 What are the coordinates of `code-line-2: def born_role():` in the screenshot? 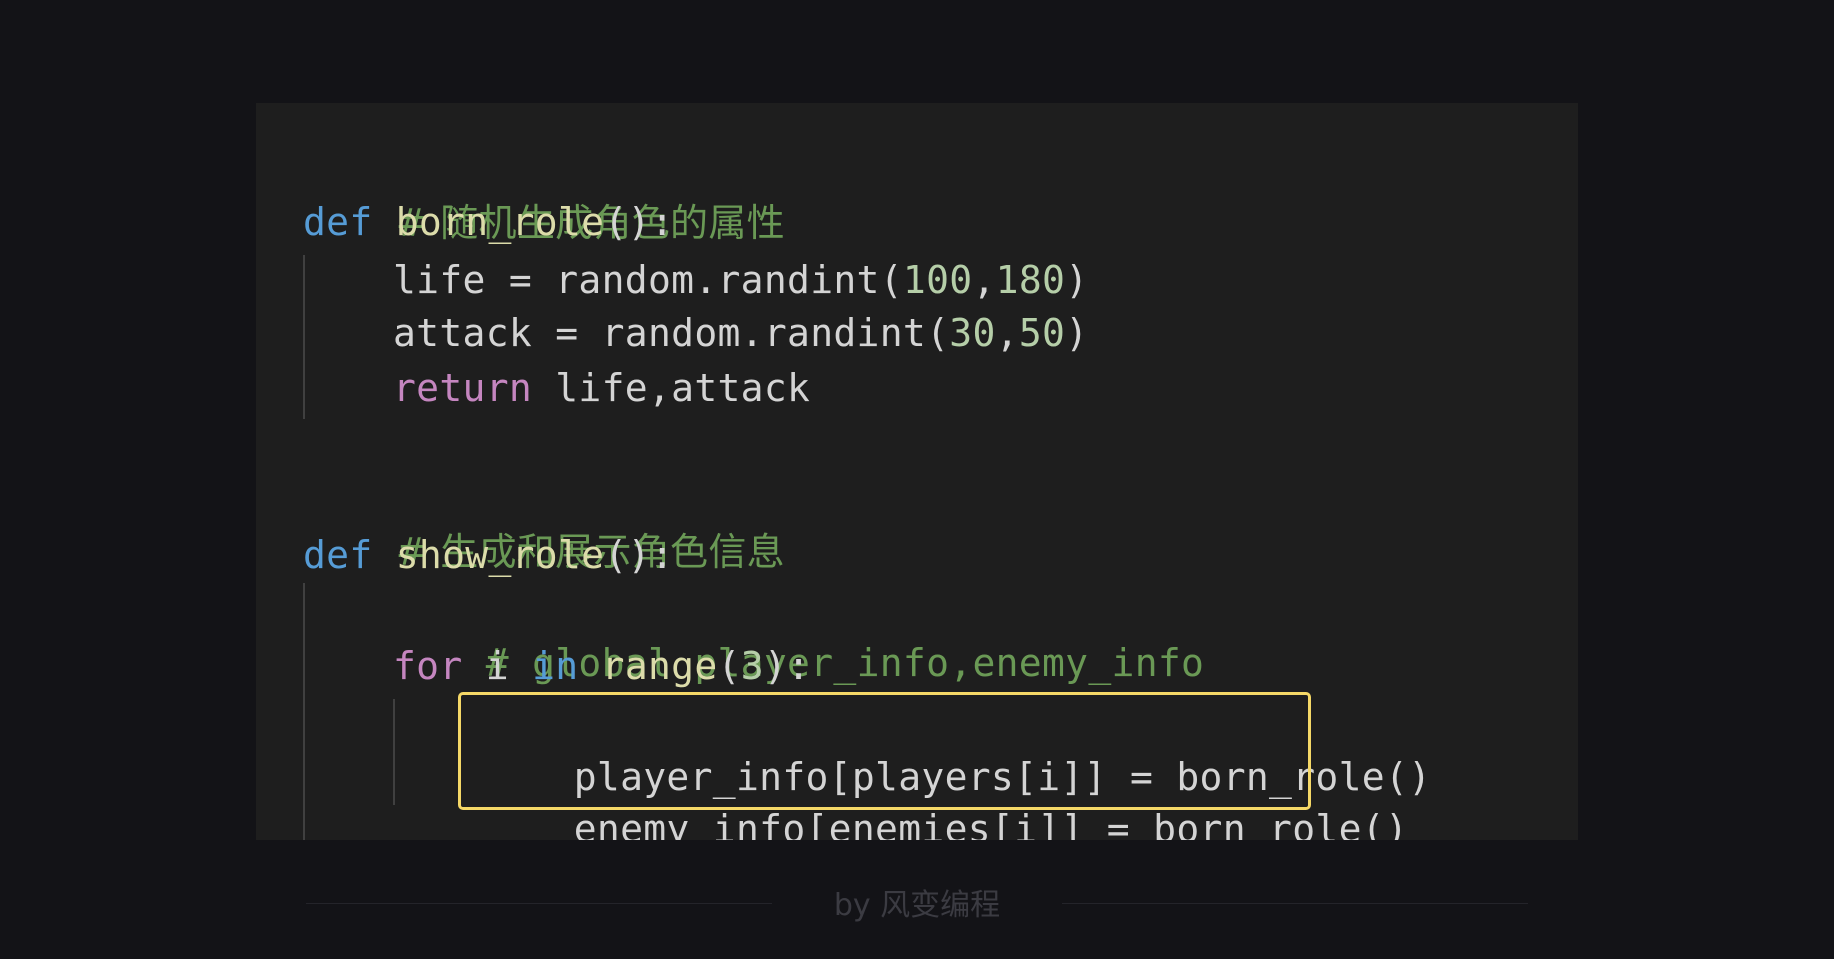 It's located at (488, 222).